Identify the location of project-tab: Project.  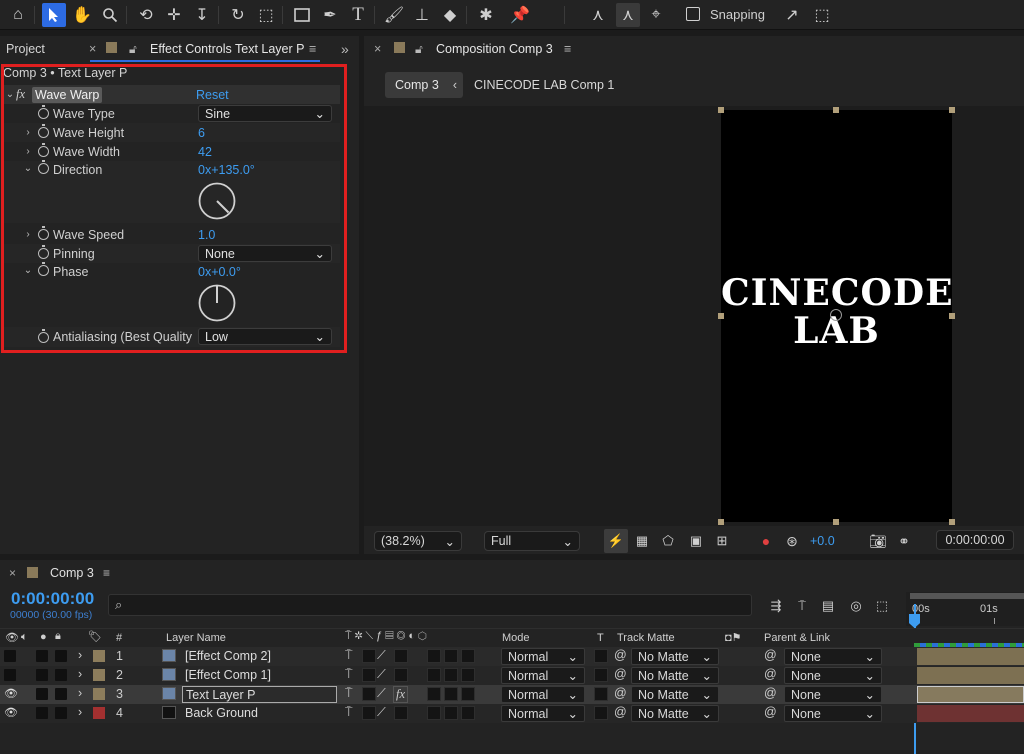
(25, 49).